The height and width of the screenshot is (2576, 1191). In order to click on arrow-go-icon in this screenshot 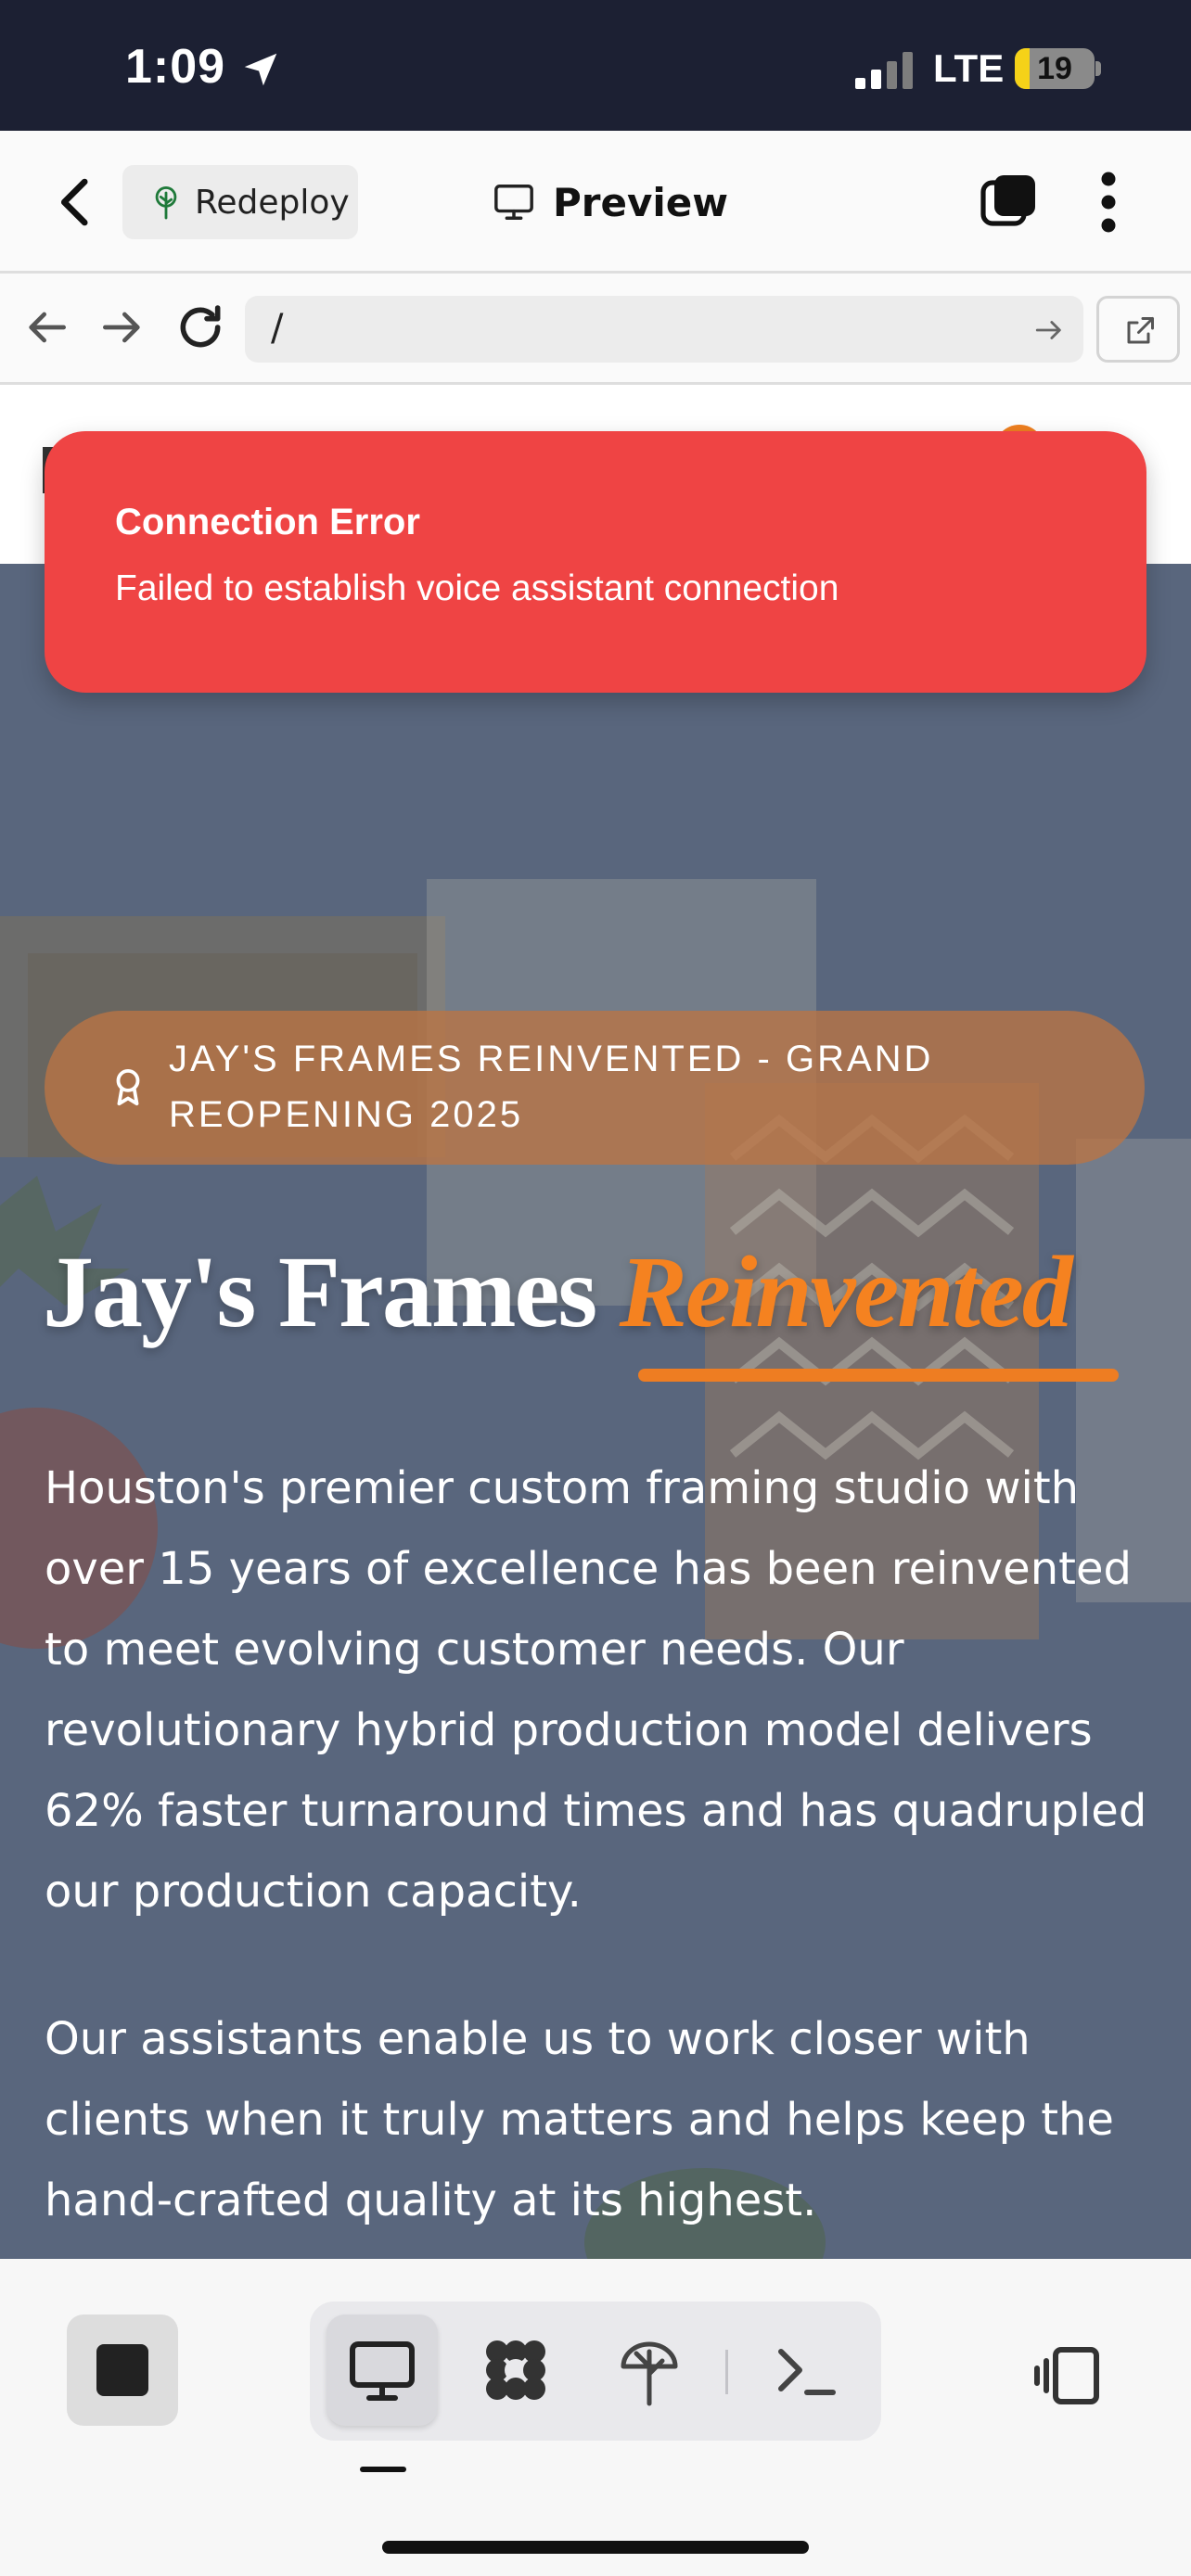, I will do `click(1049, 330)`.